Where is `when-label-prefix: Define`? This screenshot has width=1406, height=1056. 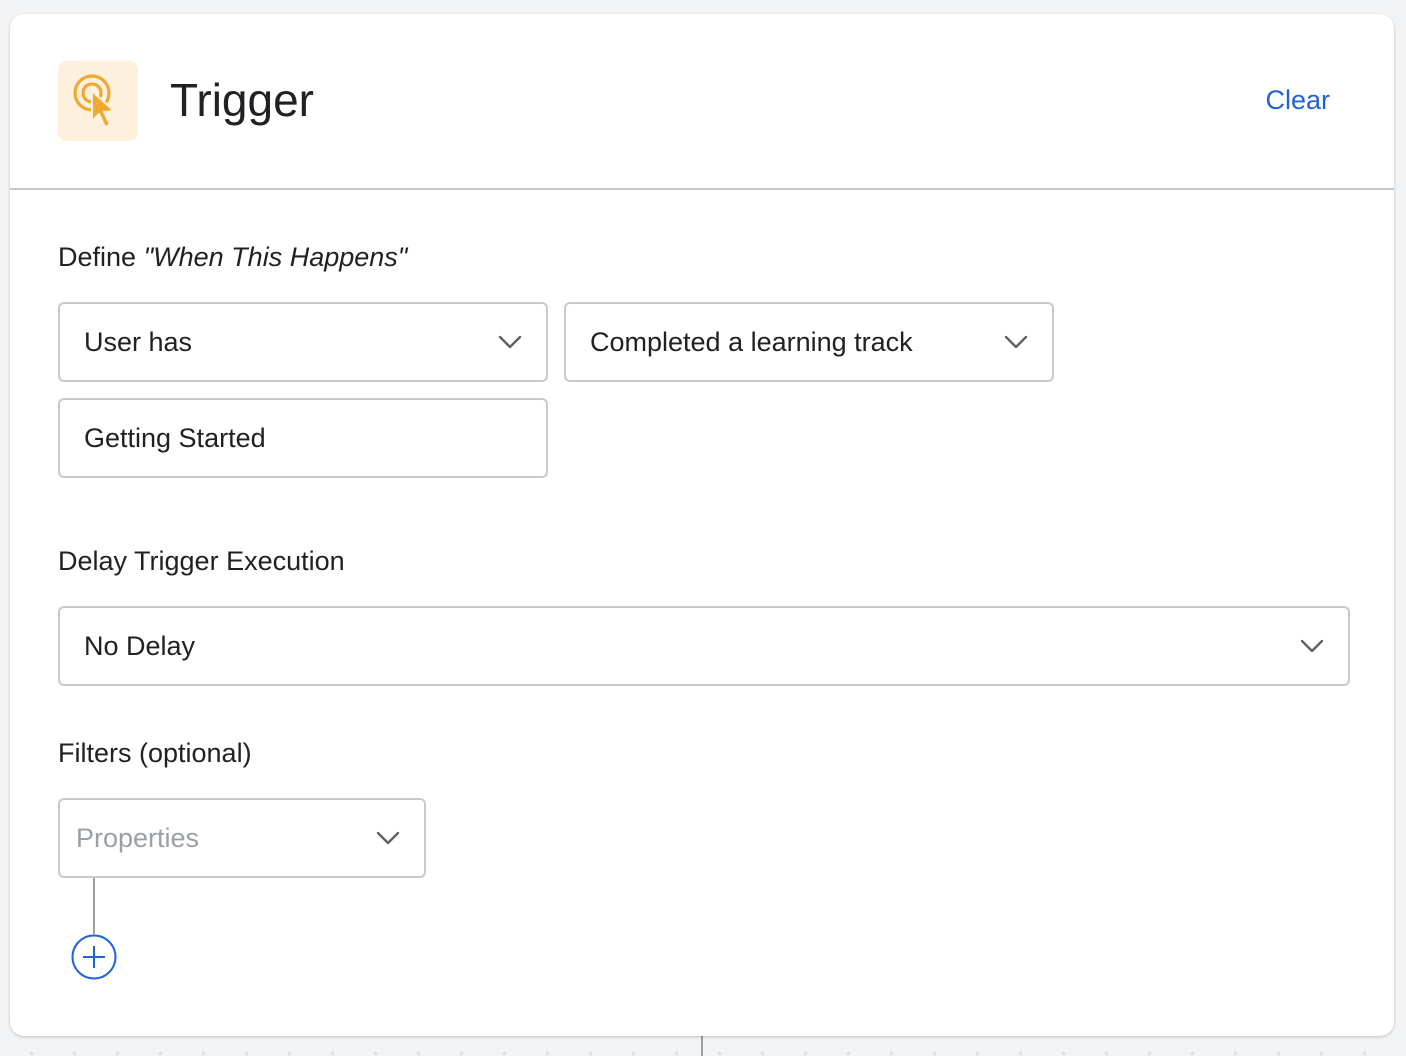
when-label-prefix: Define is located at coordinates (101, 257).